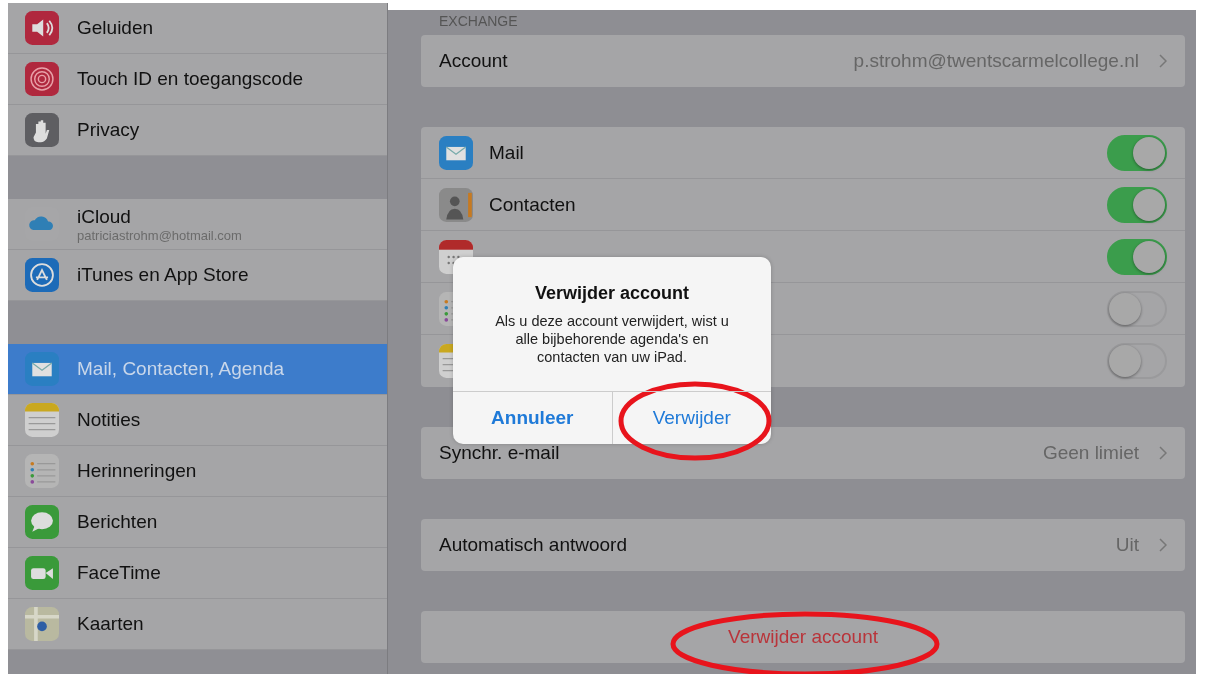  I want to click on sidebar-item: iCloud patriciastrohm@hotmail.com, so click(197, 224).